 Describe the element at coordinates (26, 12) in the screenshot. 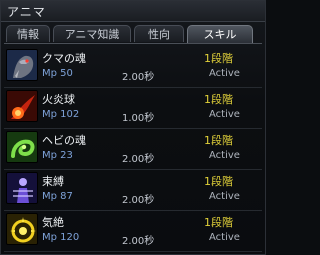

I see `window-title: アニマ` at that location.